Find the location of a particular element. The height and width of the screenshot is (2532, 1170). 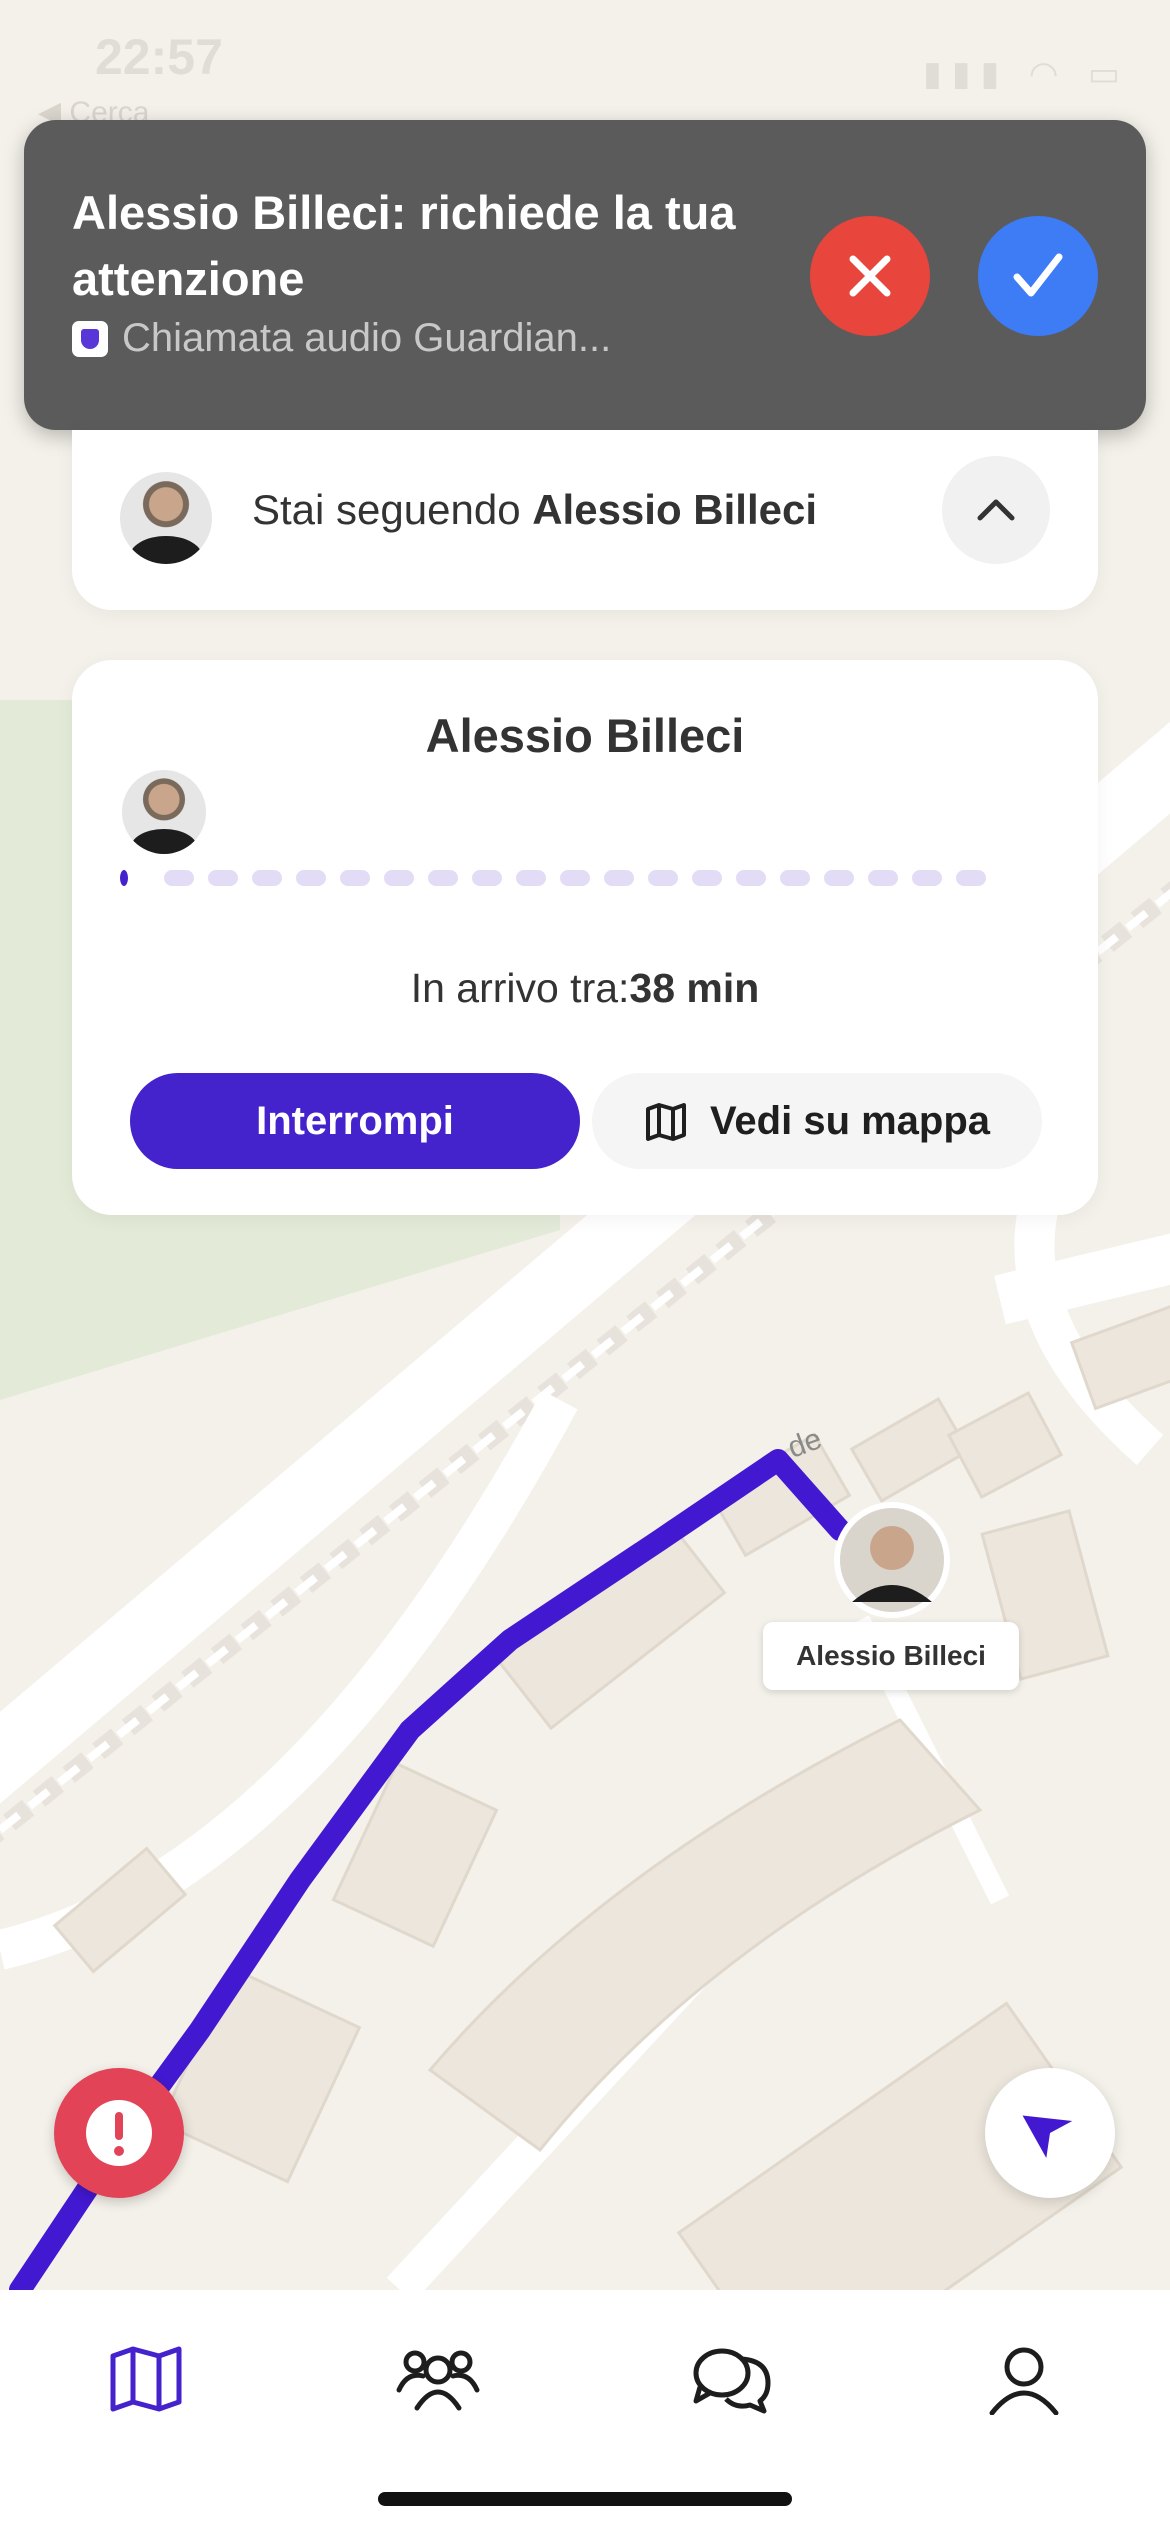

view-on-map-button: Vedi su mappa is located at coordinates (817, 1121).